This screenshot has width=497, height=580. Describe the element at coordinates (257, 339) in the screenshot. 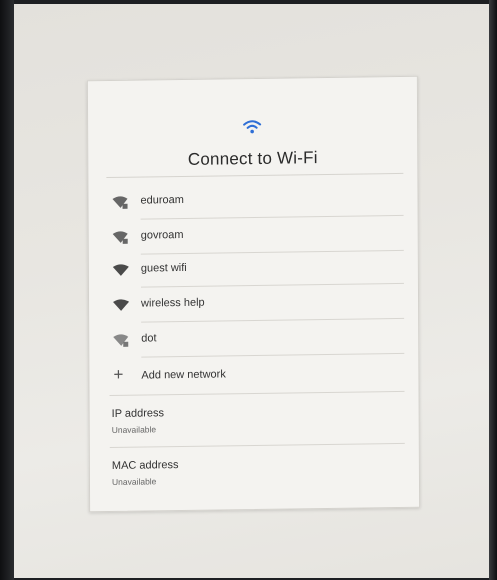

I see `network-item-dot: dot` at that location.